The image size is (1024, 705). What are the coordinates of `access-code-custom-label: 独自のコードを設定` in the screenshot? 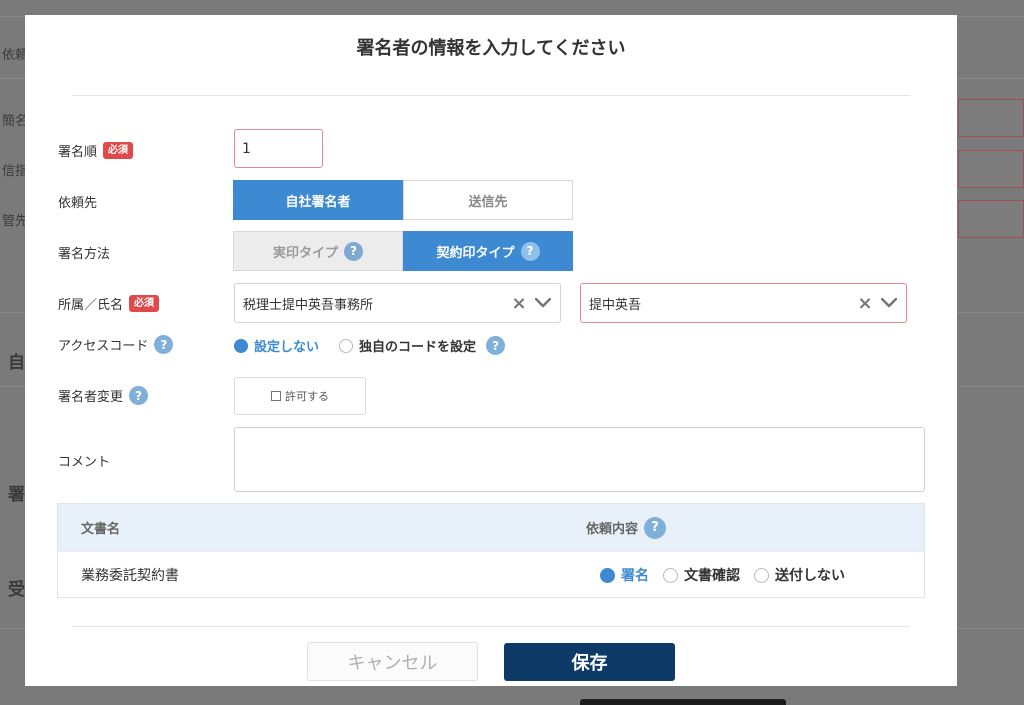 It's located at (418, 347).